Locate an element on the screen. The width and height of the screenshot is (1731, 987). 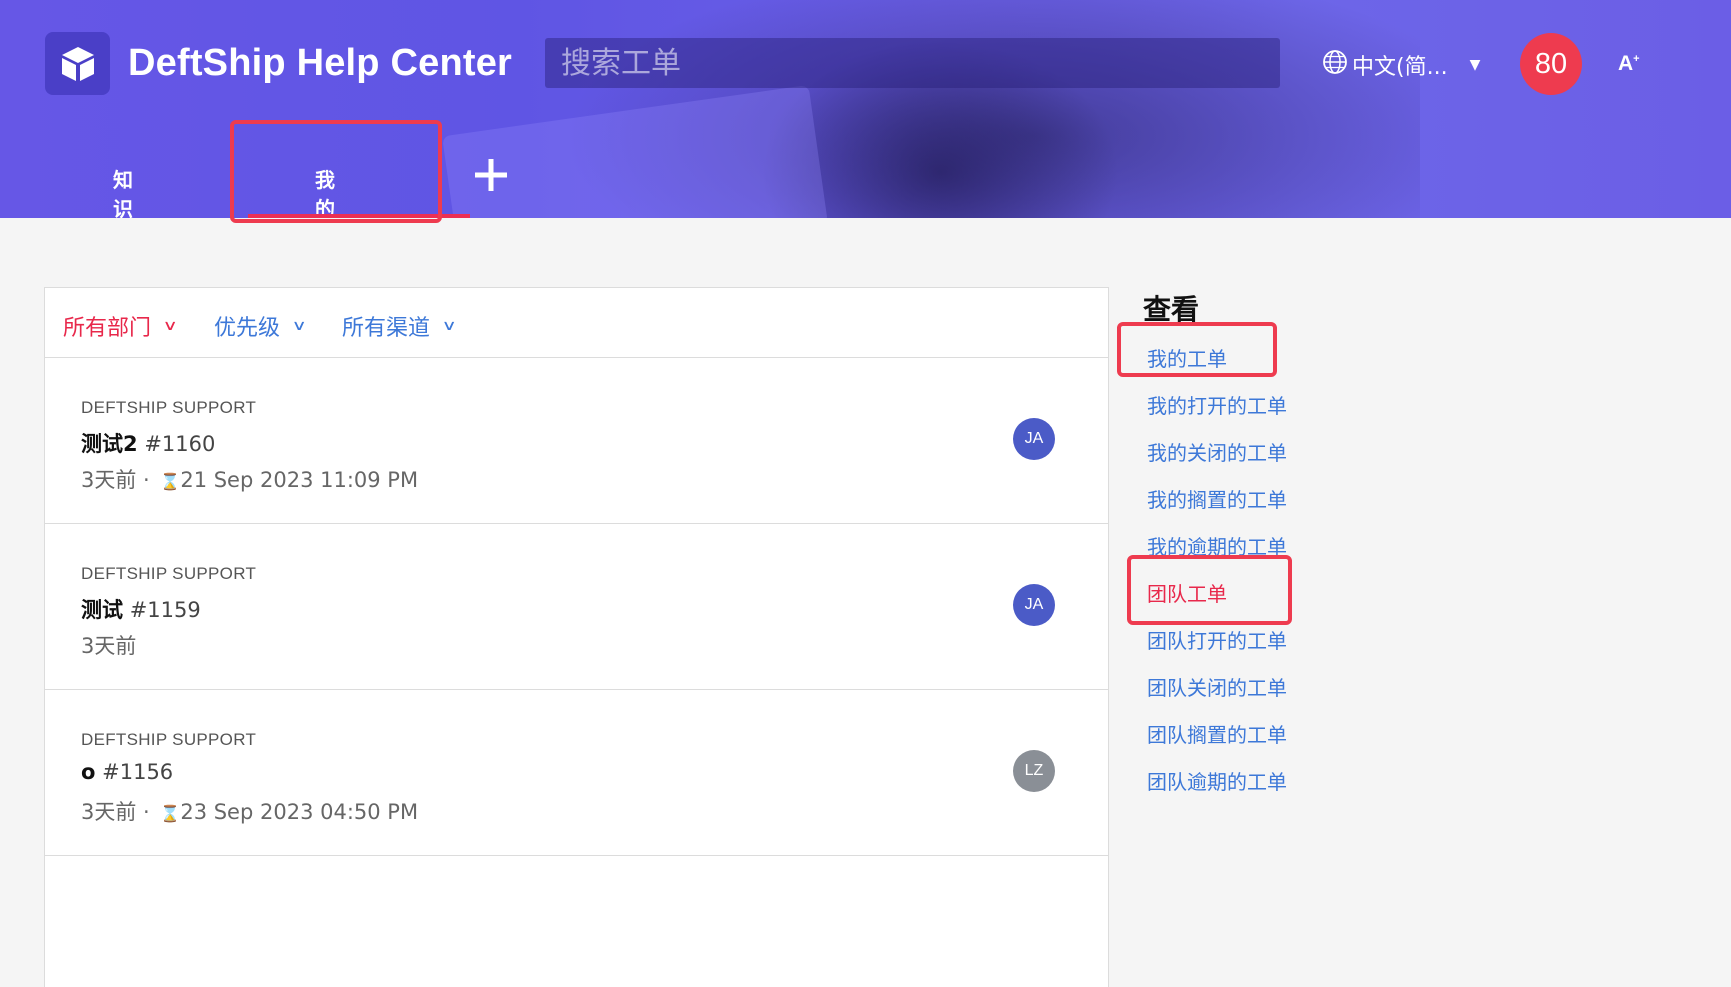
ticket-row: DEFTSHIP SUPPORT 测试 #1159 3天前 JA is located at coordinates (576, 607).